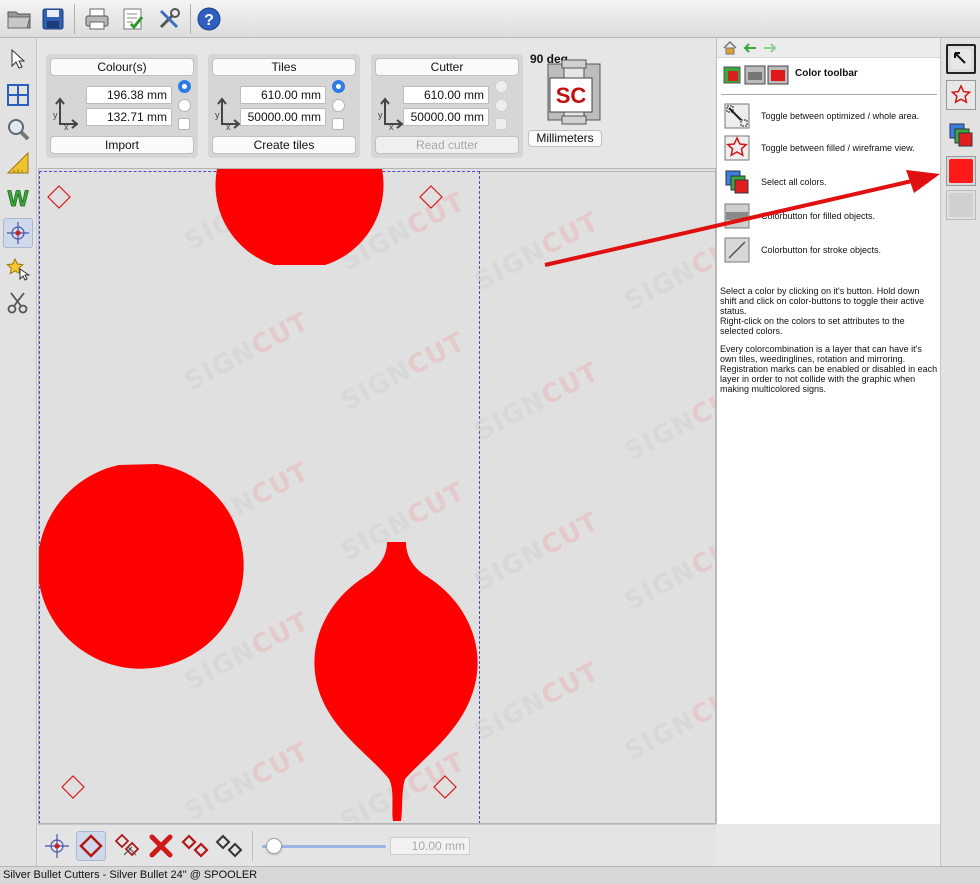  Describe the element at coordinates (18, 233) in the screenshot. I see `registration-mark-icon` at that location.